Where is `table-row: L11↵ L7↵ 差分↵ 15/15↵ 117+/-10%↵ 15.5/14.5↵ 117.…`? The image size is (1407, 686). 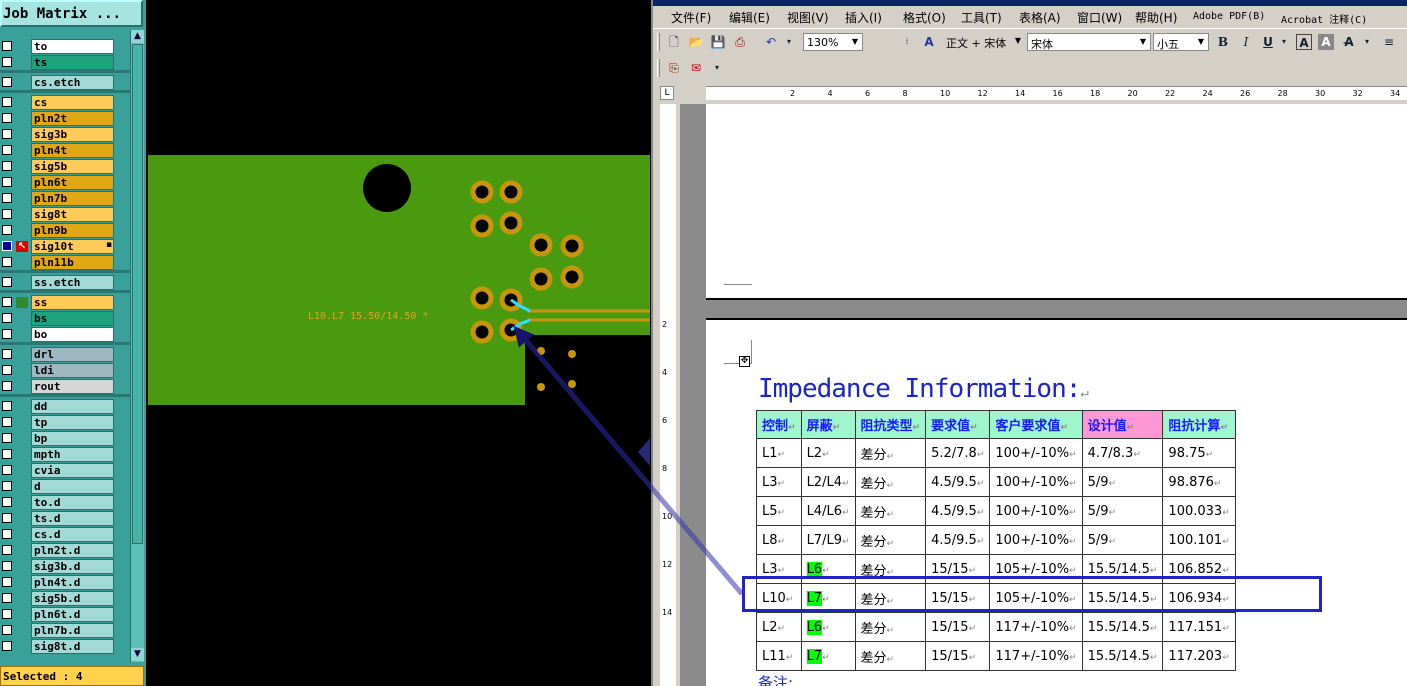
table-row: L11↵ L7↵ 差分↵ 15/15↵ 117+/-10%↵ 15.5/14.5↵ 117.… is located at coordinates (996, 656).